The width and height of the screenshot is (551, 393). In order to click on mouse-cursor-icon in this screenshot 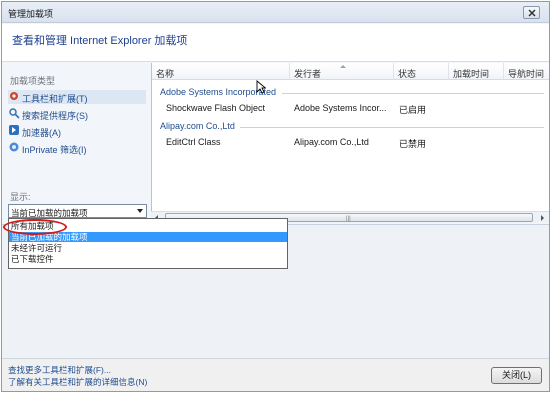, I will do `click(261, 87)`.